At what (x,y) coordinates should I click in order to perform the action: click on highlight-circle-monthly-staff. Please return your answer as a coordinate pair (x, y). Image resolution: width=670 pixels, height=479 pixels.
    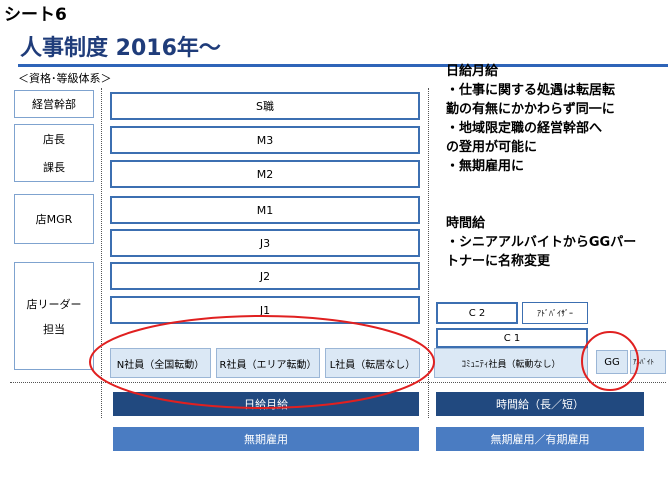
    Looking at the image, I should click on (262, 362).